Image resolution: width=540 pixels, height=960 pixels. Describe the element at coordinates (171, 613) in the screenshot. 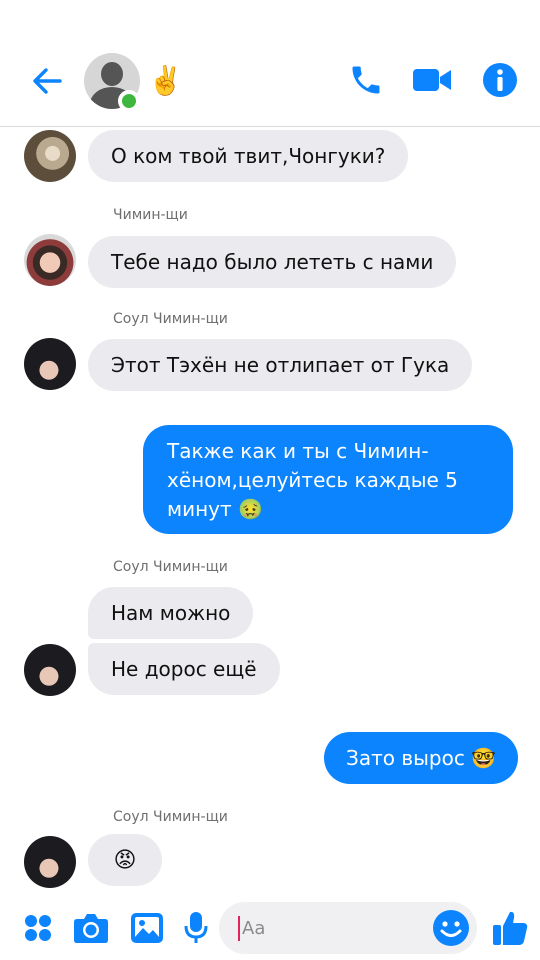

I see `incoming-message: Нам можно` at that location.